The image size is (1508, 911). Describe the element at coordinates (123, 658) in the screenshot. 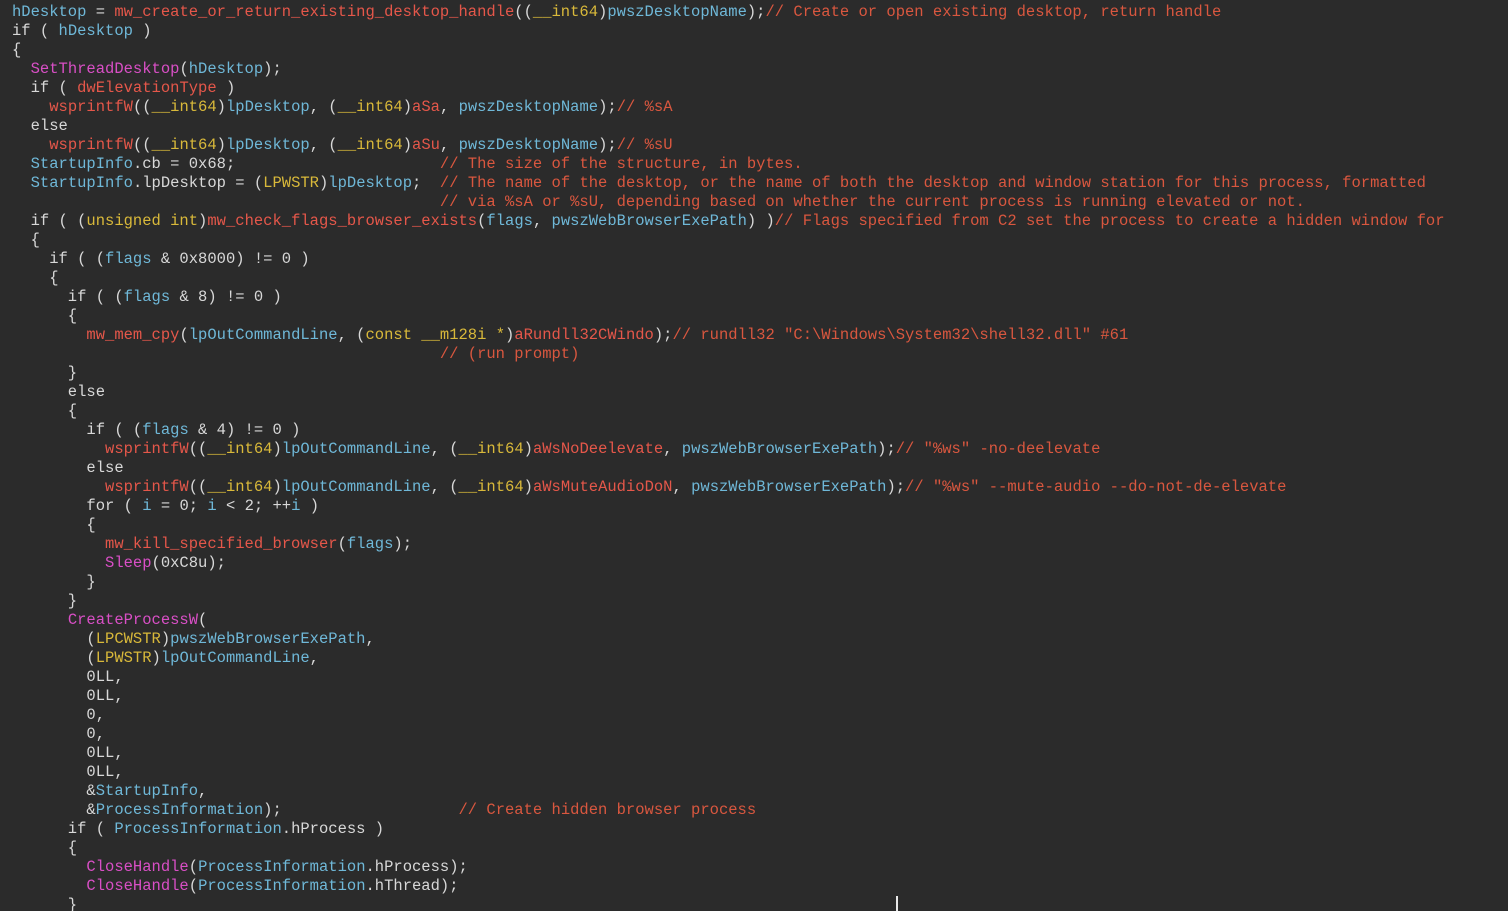

I see `code-token-type: LPWSTR` at that location.